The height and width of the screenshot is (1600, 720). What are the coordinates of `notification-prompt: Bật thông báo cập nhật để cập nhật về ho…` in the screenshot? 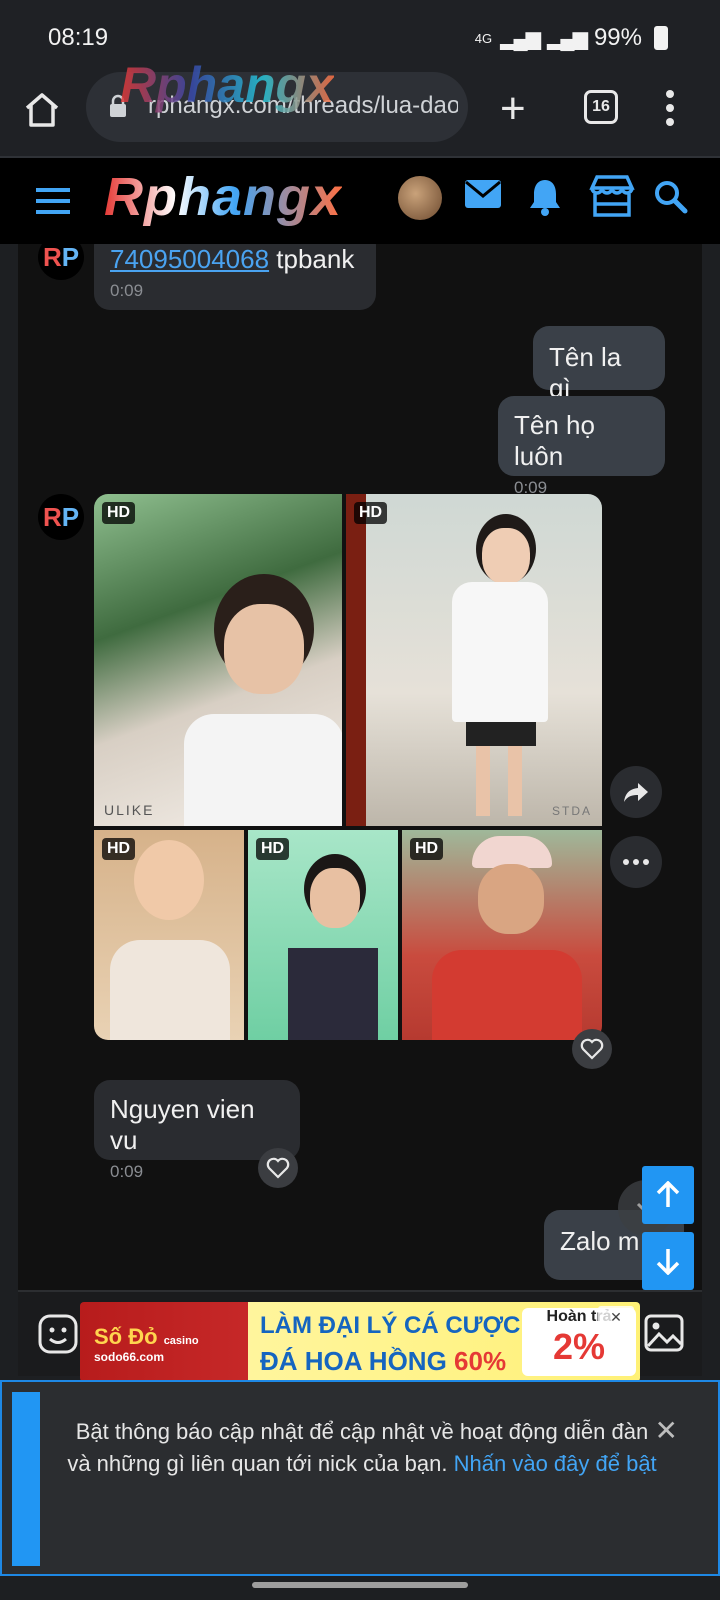 It's located at (360, 1478).